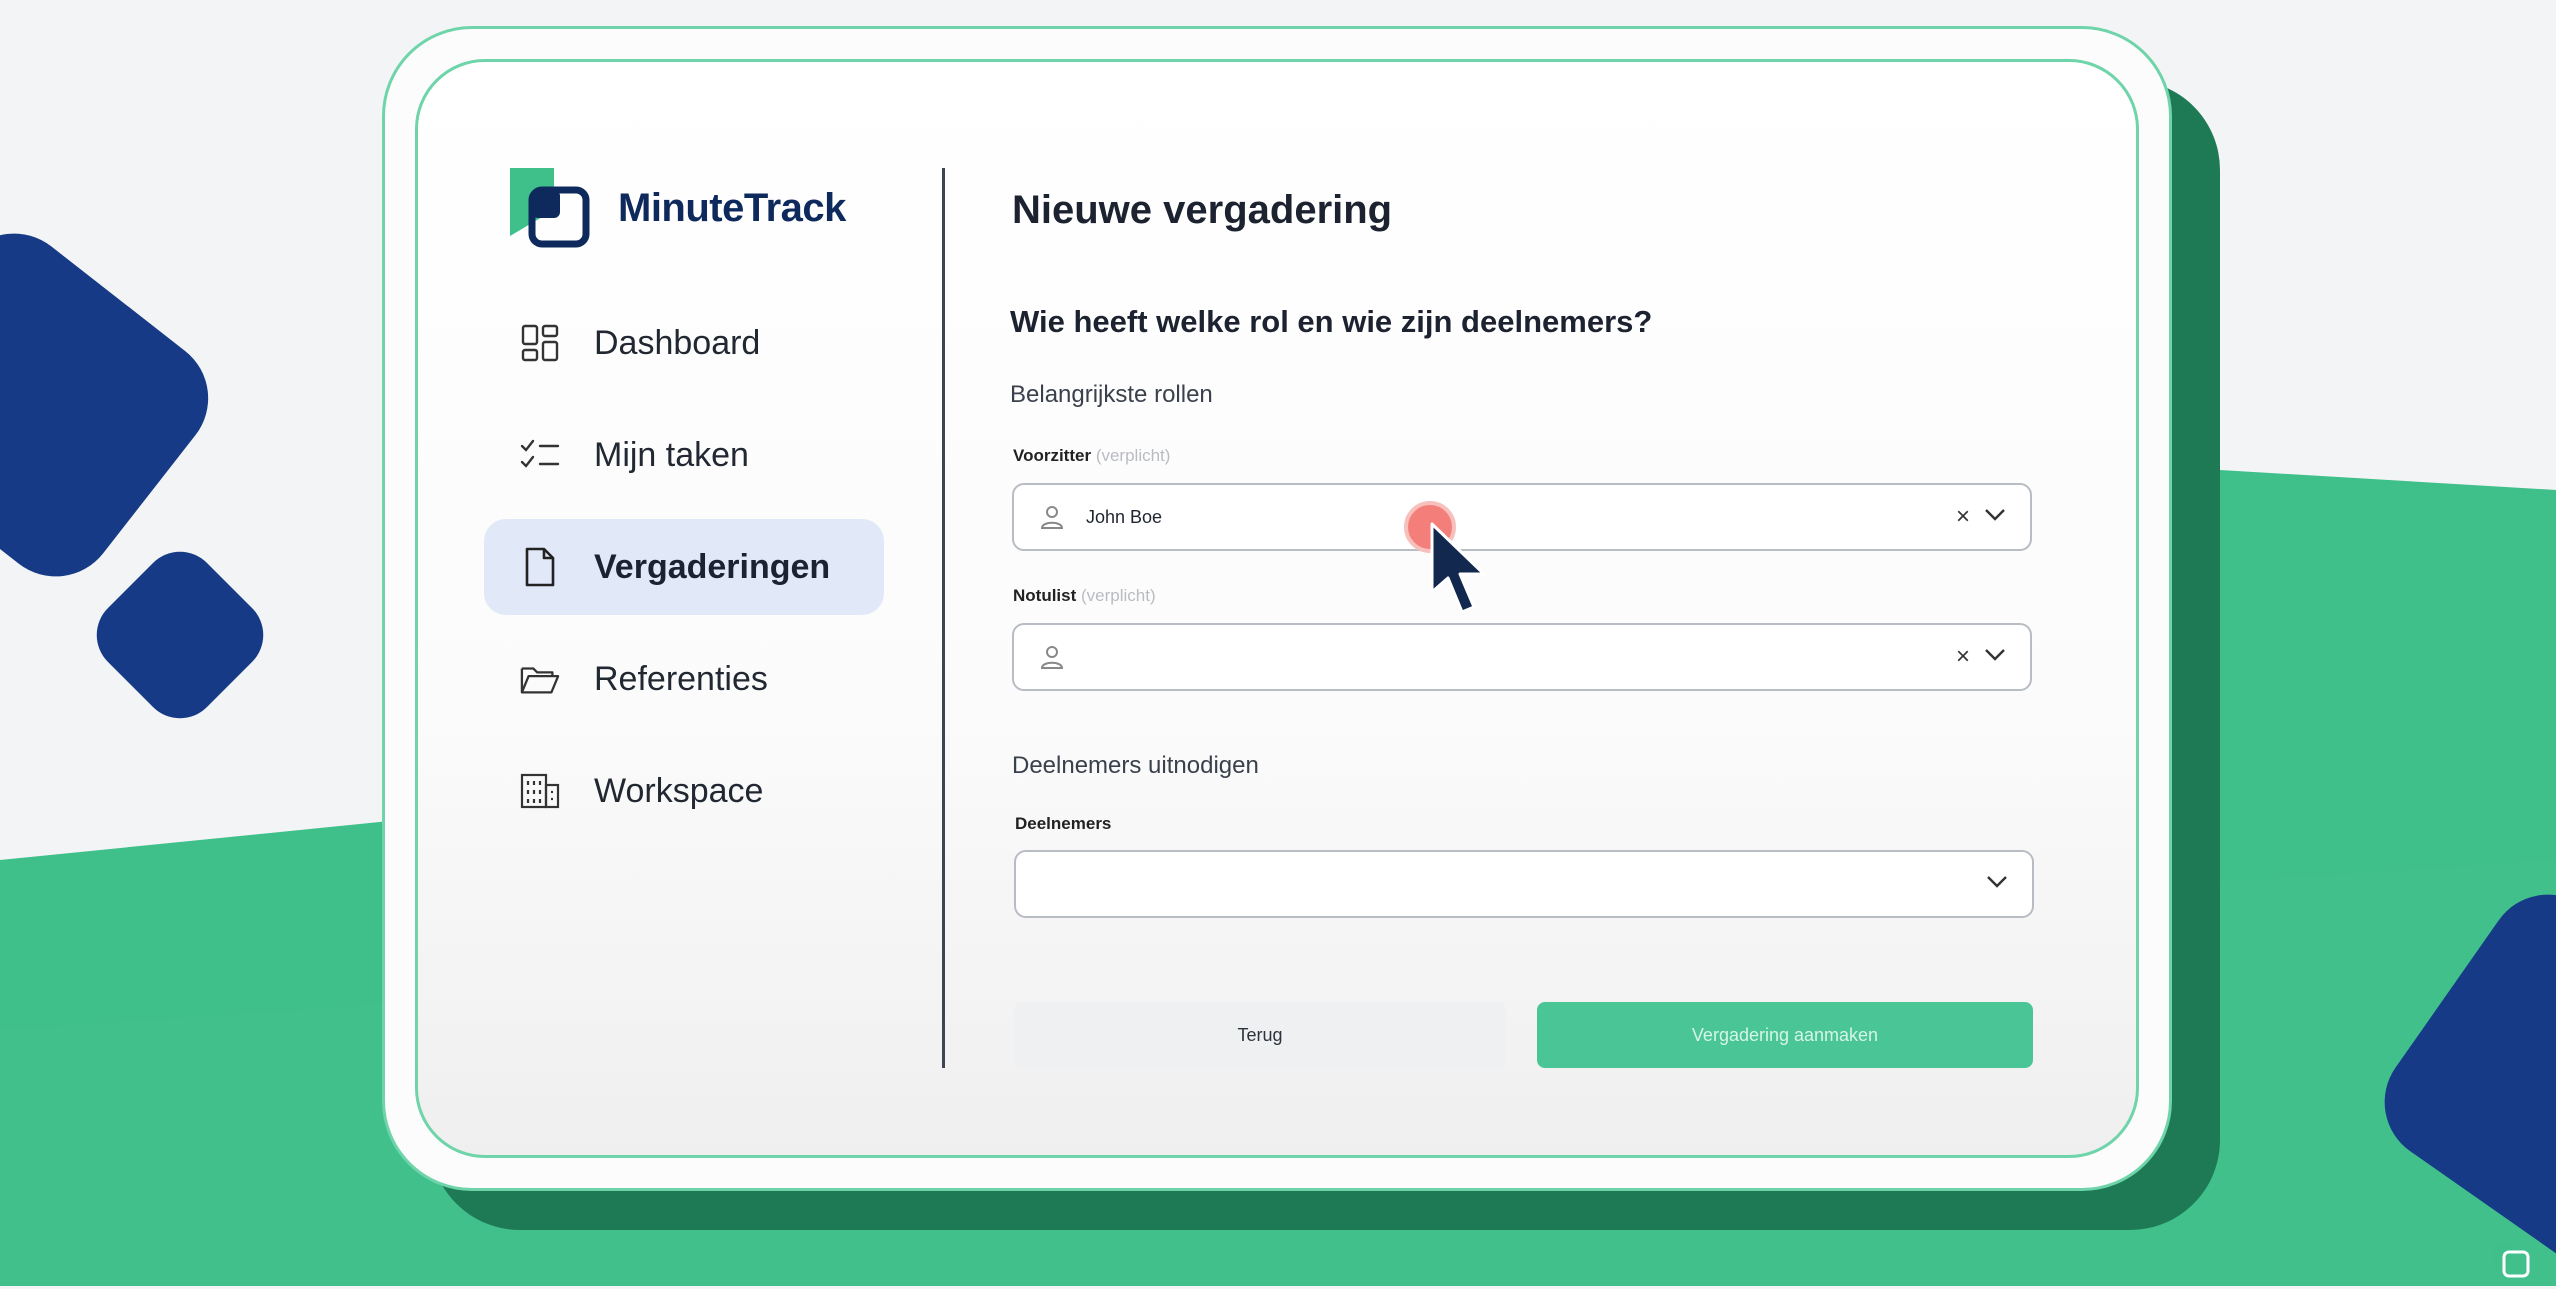 The height and width of the screenshot is (1289, 2556). I want to click on secretary-select: ×, so click(1522, 657).